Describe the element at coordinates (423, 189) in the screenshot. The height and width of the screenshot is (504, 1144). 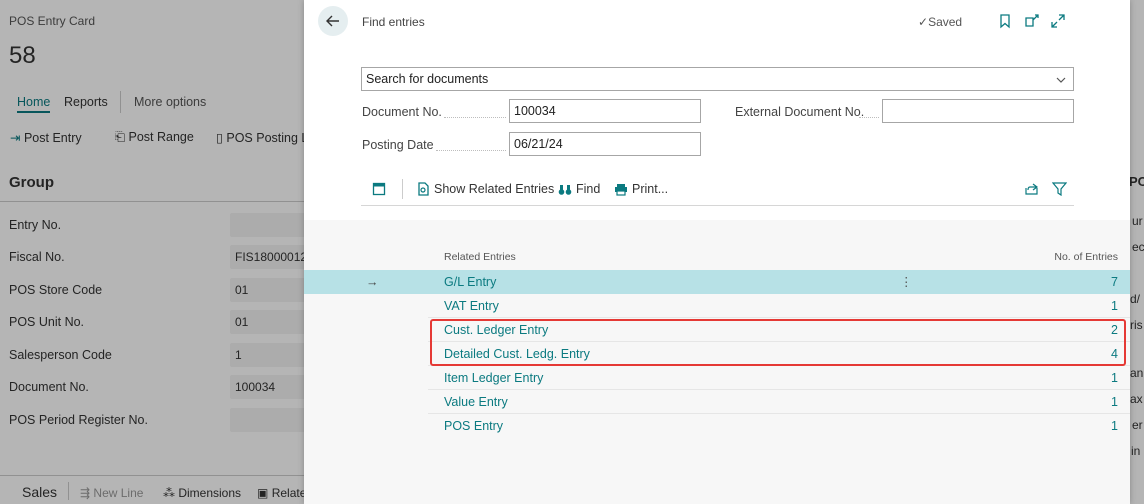
I see `related-entries-icon` at that location.